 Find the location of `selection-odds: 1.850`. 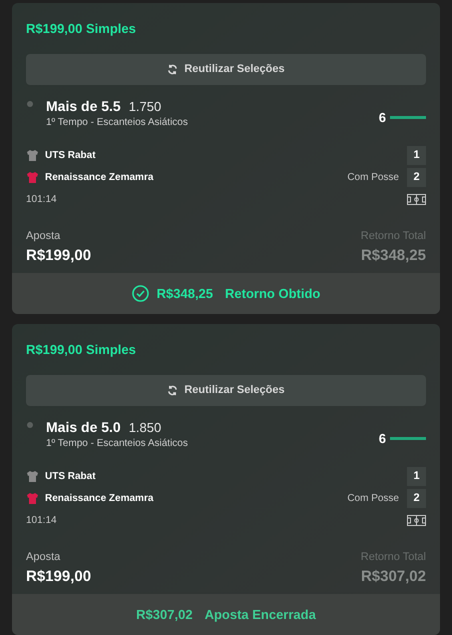

selection-odds: 1.850 is located at coordinates (145, 428).